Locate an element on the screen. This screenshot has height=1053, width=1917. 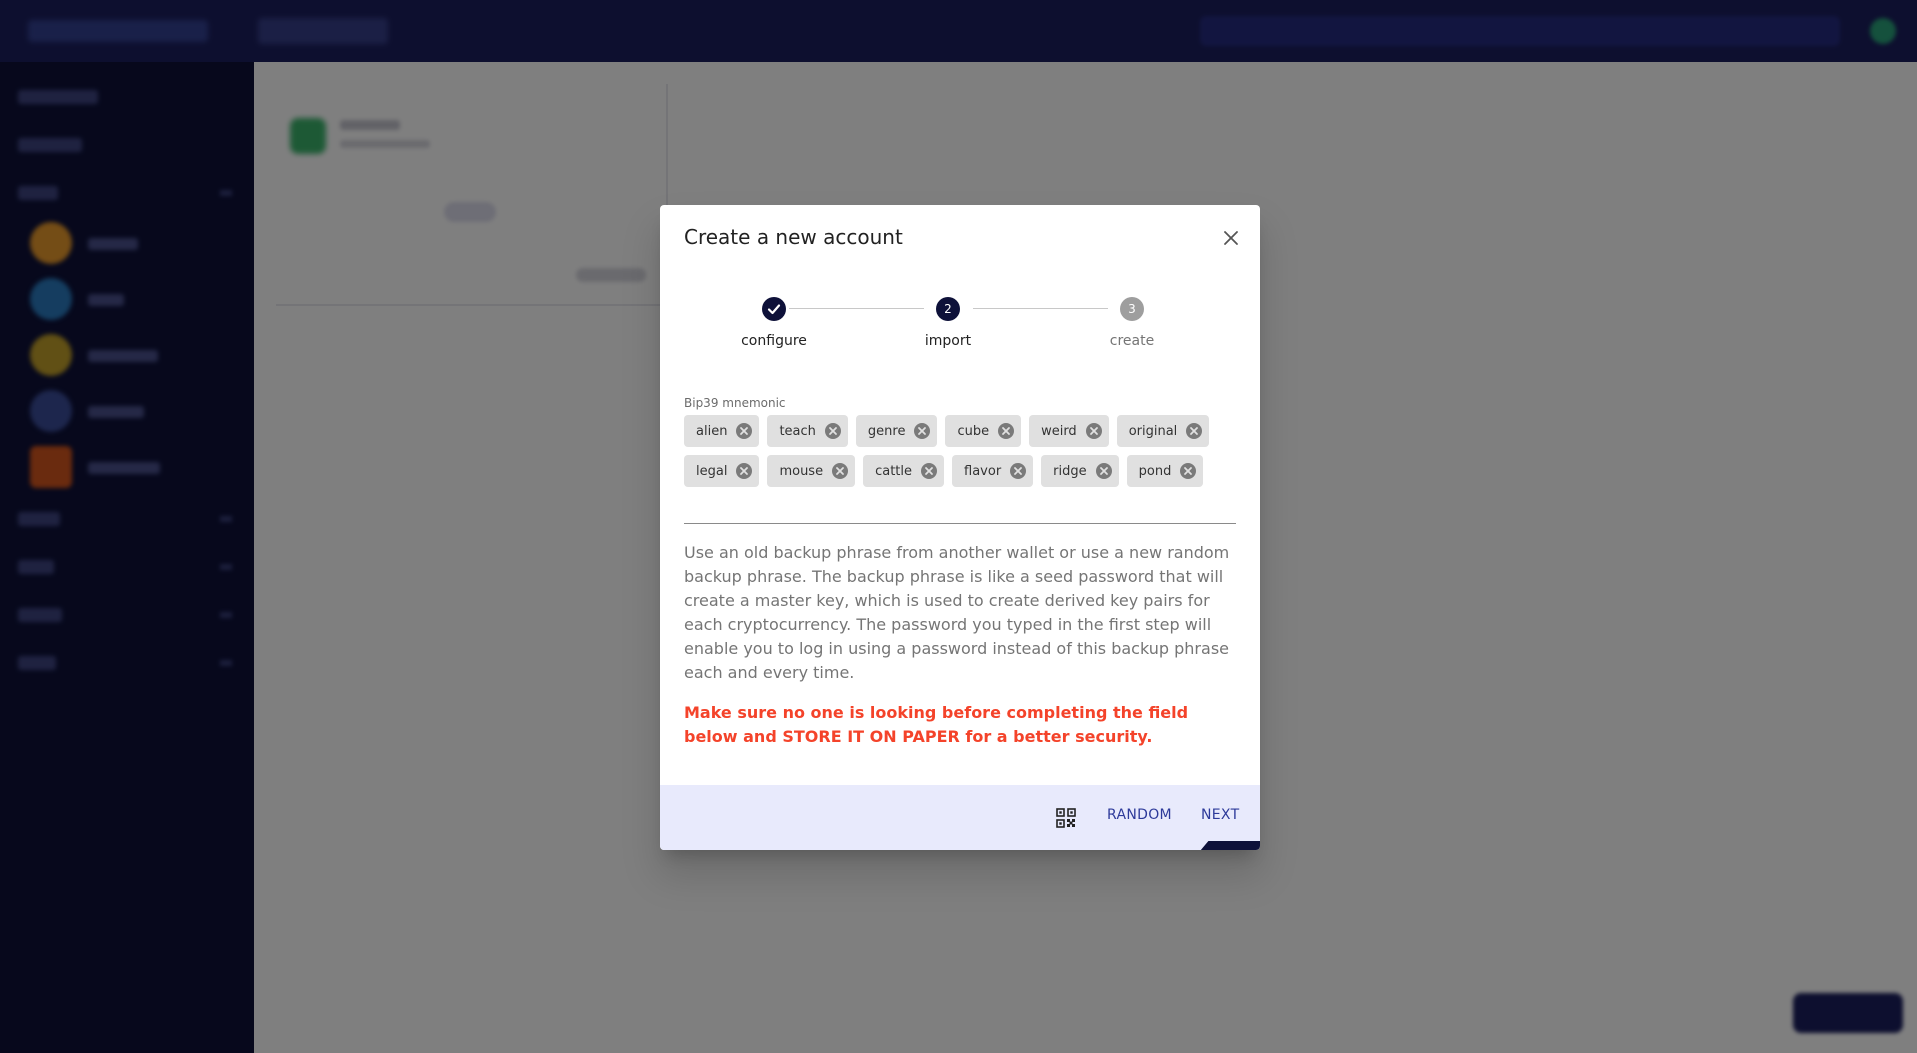
step-configure: configure is located at coordinates (774, 317).